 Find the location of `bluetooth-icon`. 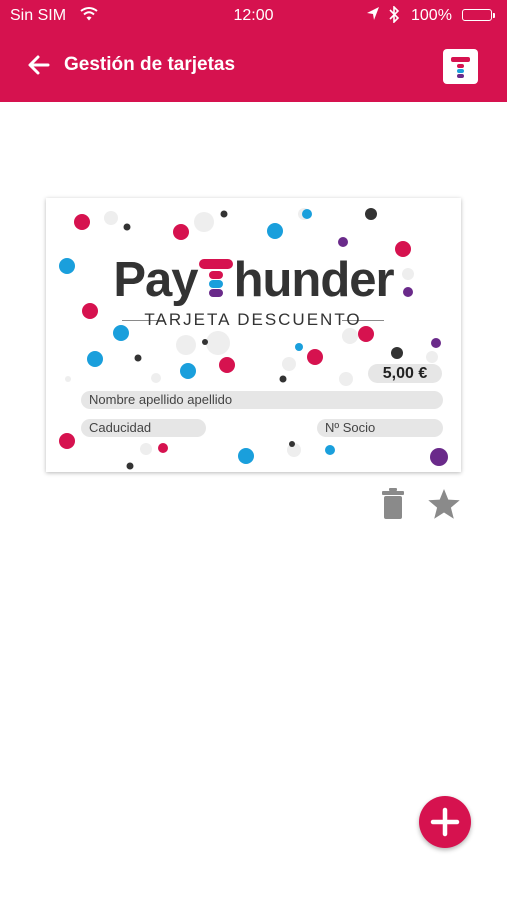

bluetooth-icon is located at coordinates (394, 16).